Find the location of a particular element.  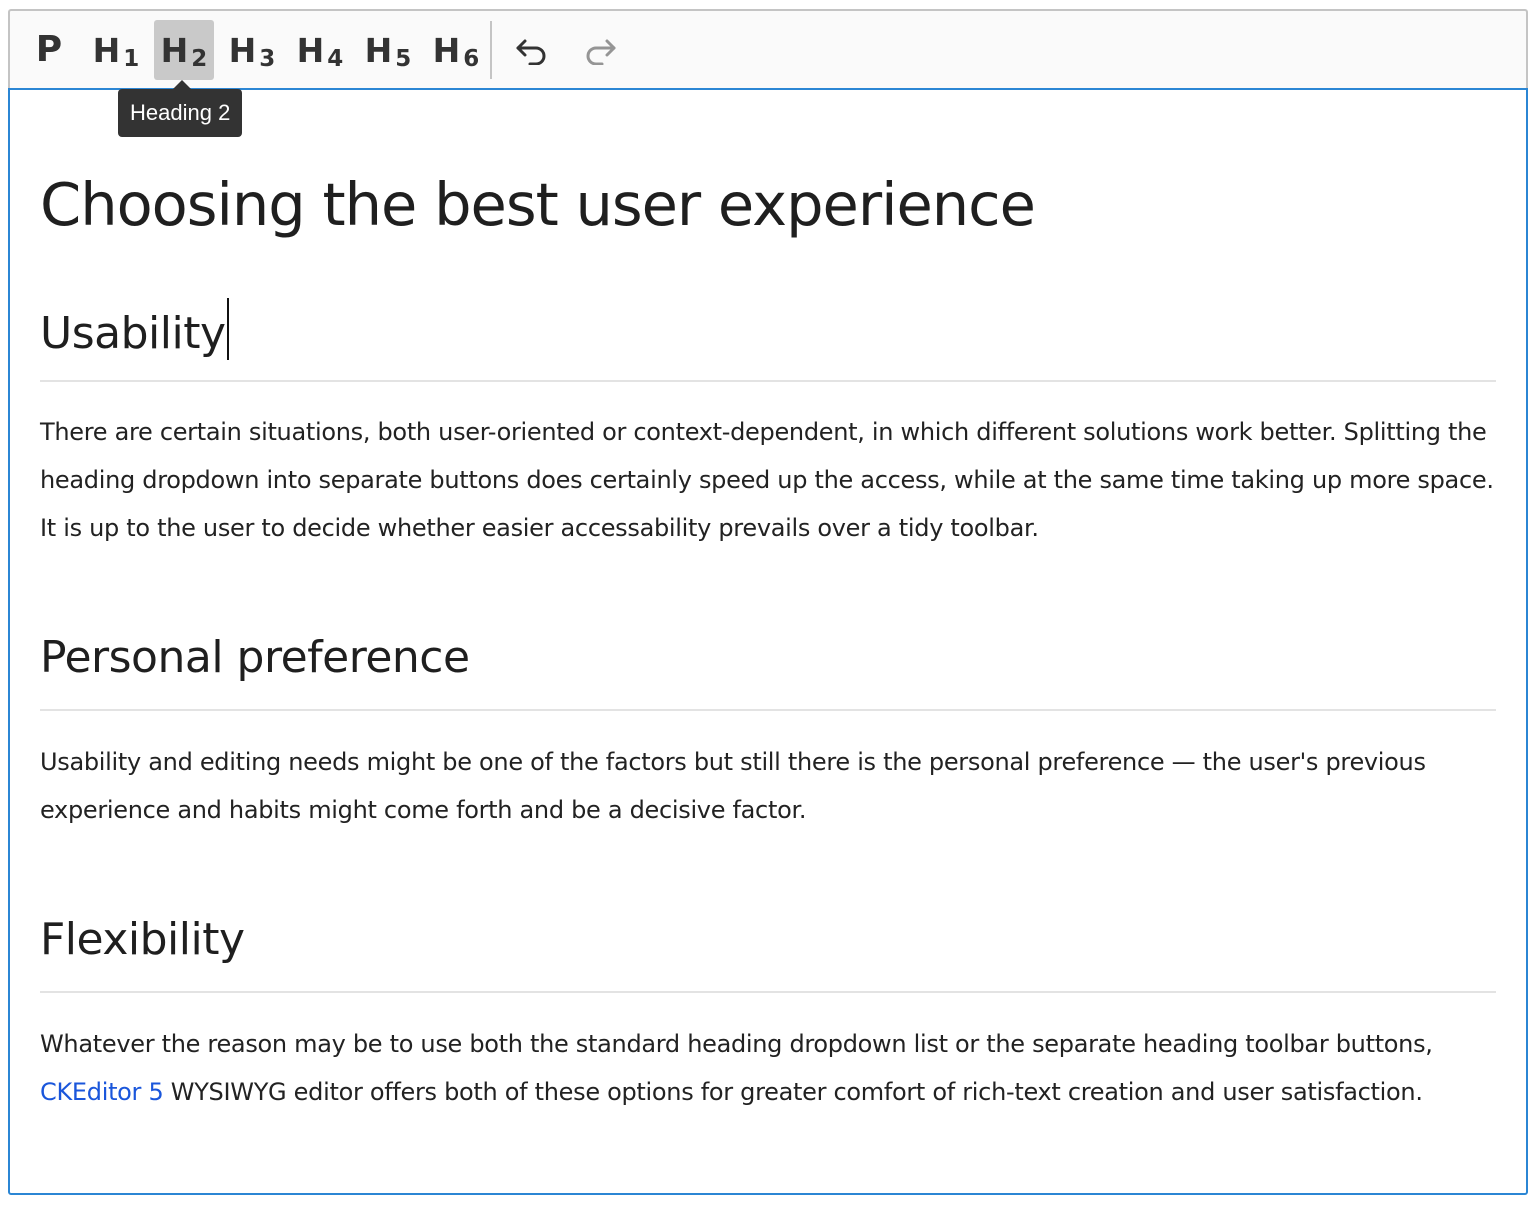

heading-6-button: H6 is located at coordinates (456, 50).